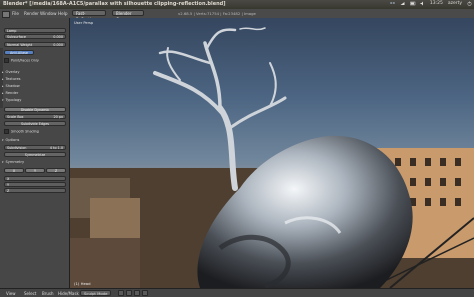 This screenshot has height=297, width=474. I want to click on smooth-shading-checkbox: Smooth Shading, so click(21, 131).